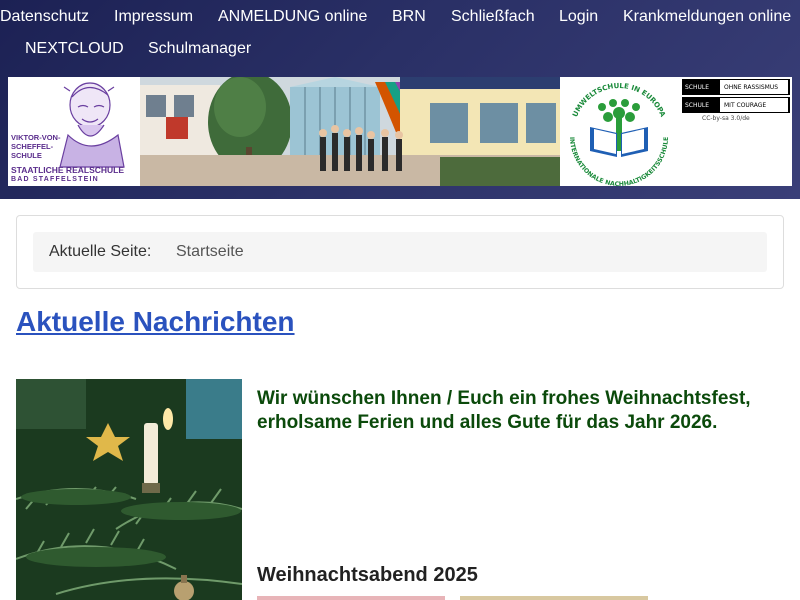 This screenshot has height=600, width=800. I want to click on news-section-title: Aktuelle Nachrichten, so click(155, 322).